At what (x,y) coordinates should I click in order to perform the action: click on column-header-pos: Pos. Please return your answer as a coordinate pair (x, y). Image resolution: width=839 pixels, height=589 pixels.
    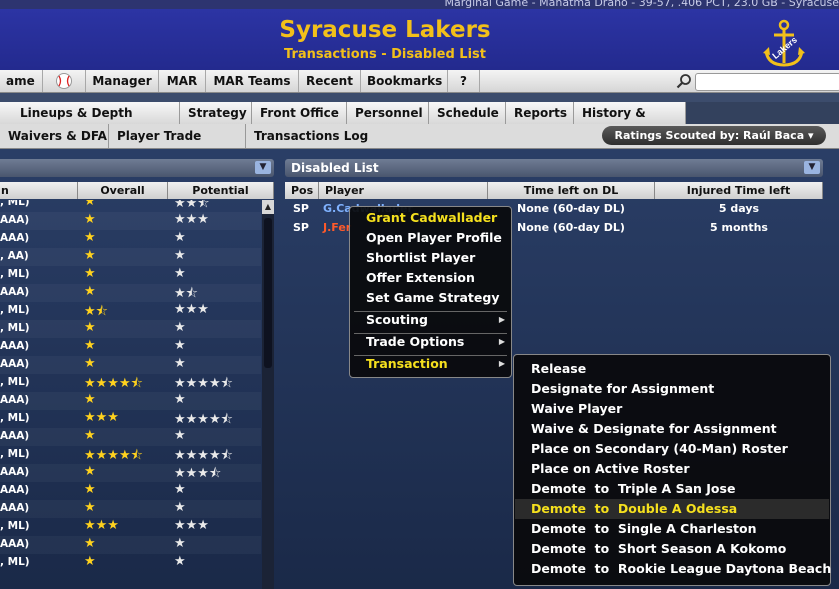
    Looking at the image, I should click on (302, 190).